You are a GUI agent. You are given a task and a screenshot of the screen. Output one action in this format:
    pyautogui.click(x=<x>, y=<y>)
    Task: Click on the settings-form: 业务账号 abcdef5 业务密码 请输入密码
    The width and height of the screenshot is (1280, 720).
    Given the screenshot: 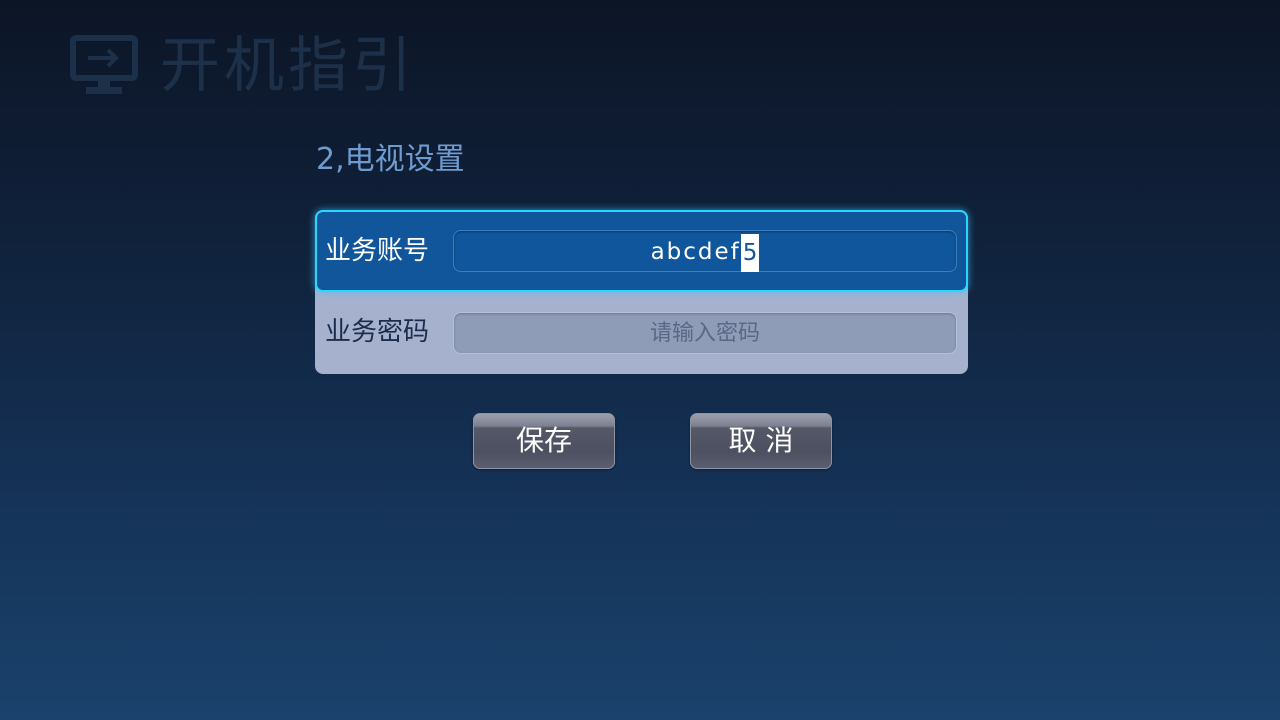 What is the action you would take?
    pyautogui.click(x=641, y=292)
    